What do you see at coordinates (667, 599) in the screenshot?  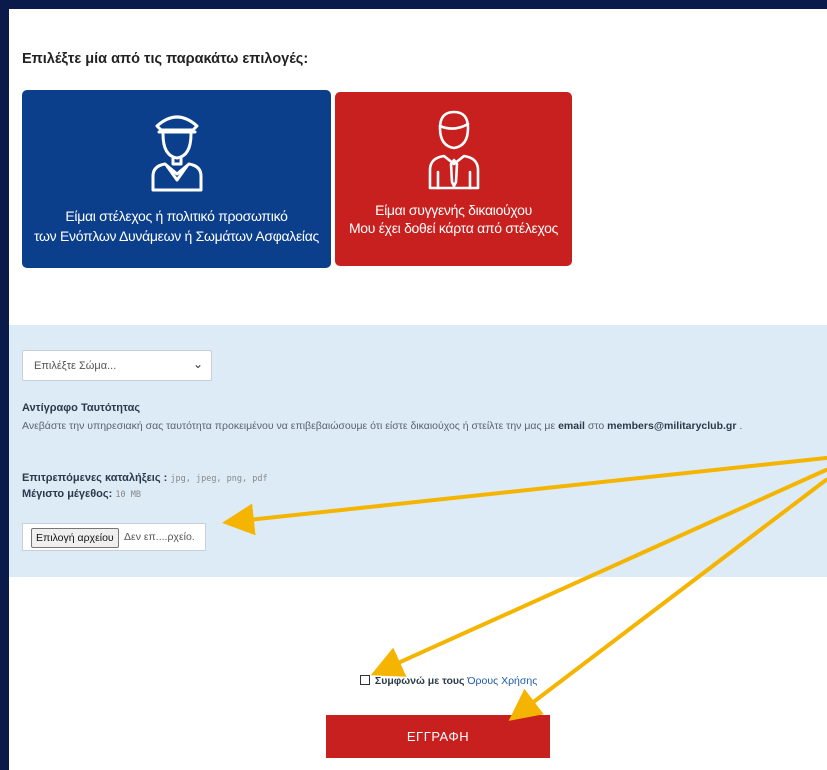 I see `arrow-to-register-button` at bounding box center [667, 599].